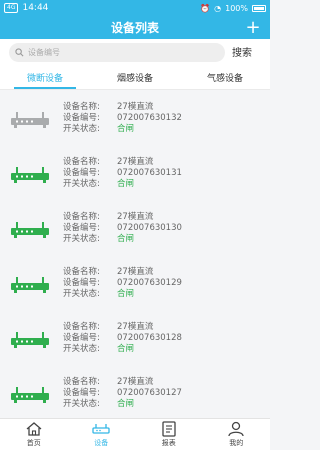 The height and width of the screenshot is (450, 320). Describe the element at coordinates (35, 8) in the screenshot. I see `clock: 14:44` at that location.